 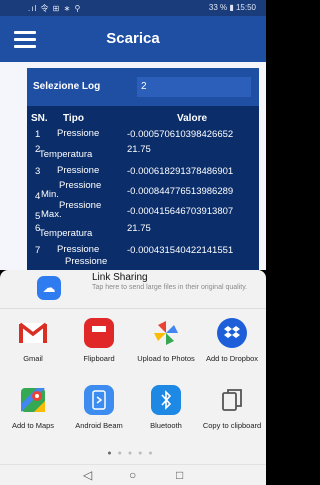 I want to click on recents-button: □, so click(x=179, y=475).